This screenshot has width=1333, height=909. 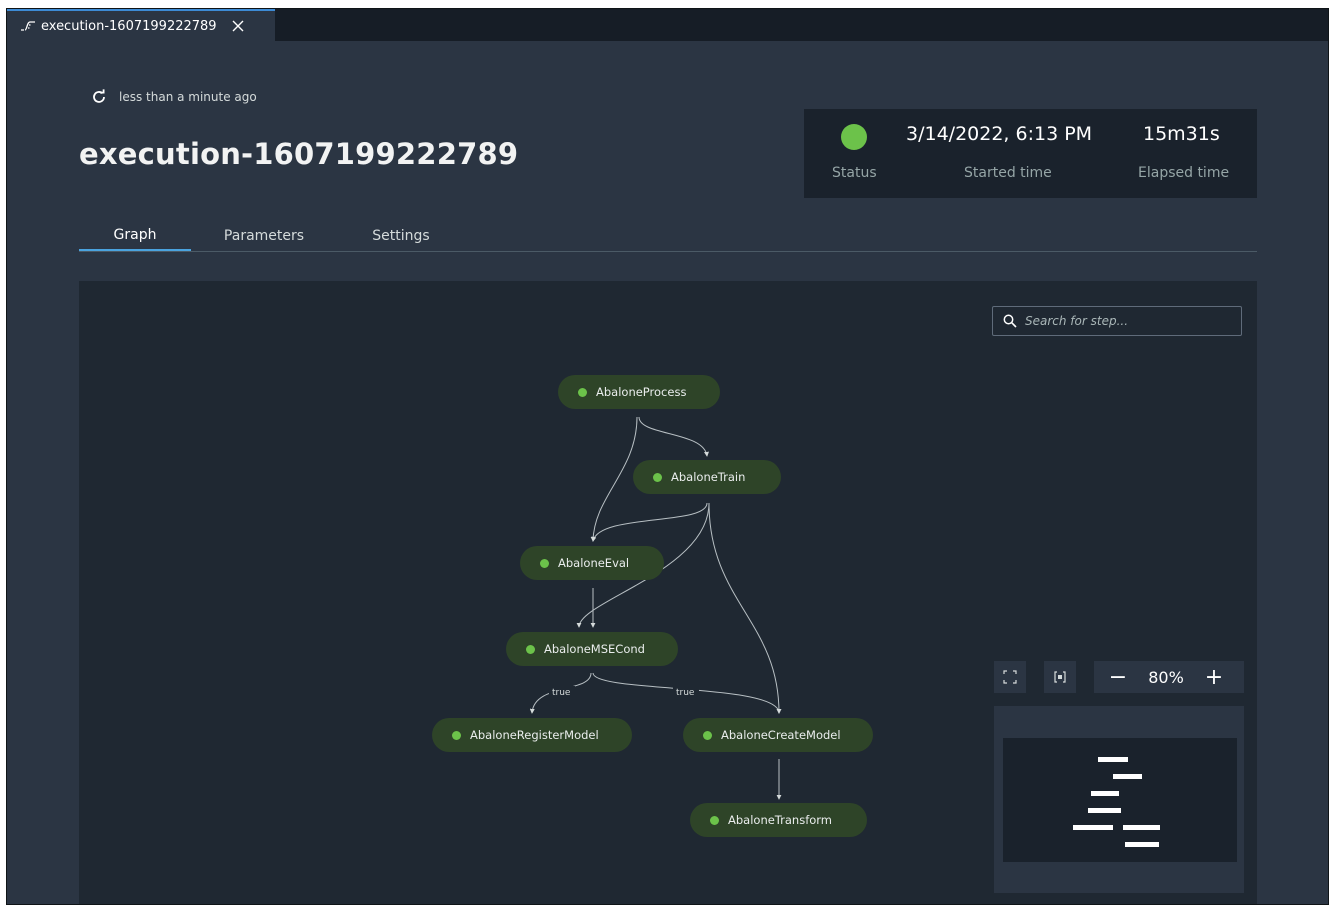 I want to click on graph-node-label: AbaloneMSECond, so click(x=594, y=649).